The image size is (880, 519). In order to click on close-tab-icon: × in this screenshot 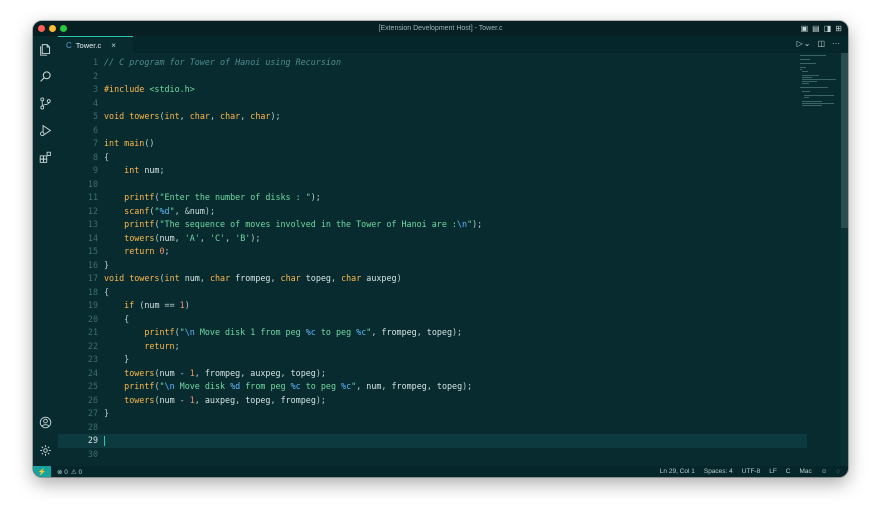, I will do `click(113, 45)`.